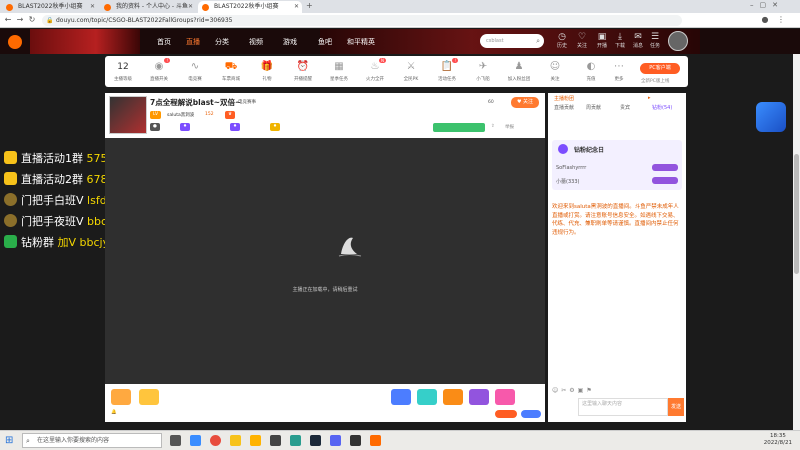  I want to click on browser-tab: 我的资料 - 个人中心 - 斗鱼 ✕, so click(148, 7).